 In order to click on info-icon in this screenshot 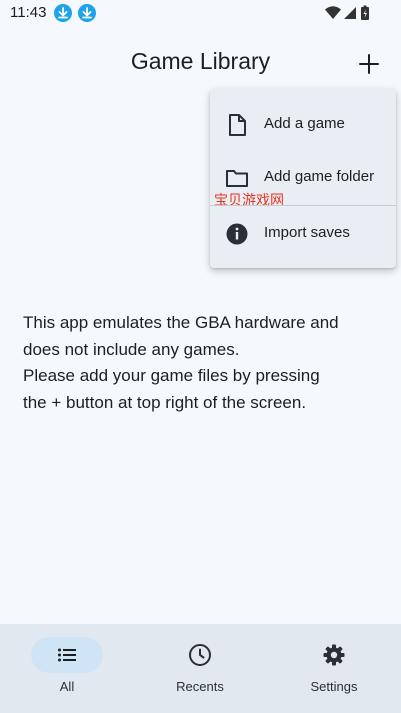, I will do `click(237, 234)`.